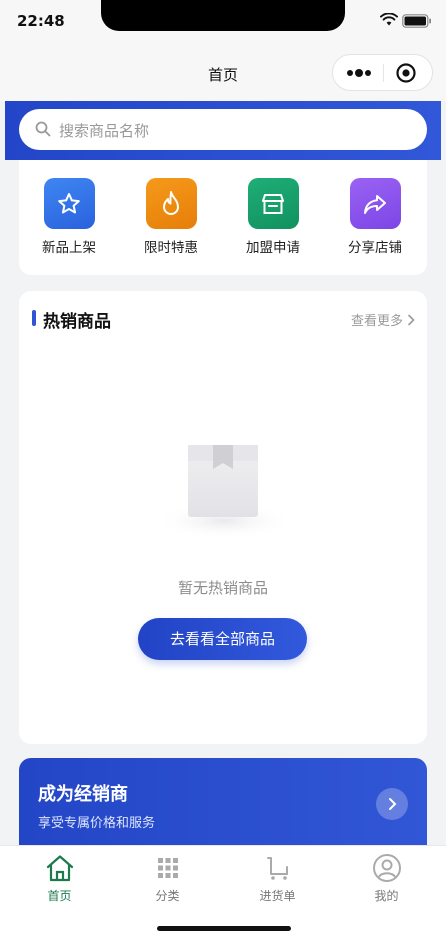 The image size is (446, 940). What do you see at coordinates (223, 217) in the screenshot?
I see `quick-actions-card: 新品上架 限时特惠 加盟申请 分享店铺` at bounding box center [223, 217].